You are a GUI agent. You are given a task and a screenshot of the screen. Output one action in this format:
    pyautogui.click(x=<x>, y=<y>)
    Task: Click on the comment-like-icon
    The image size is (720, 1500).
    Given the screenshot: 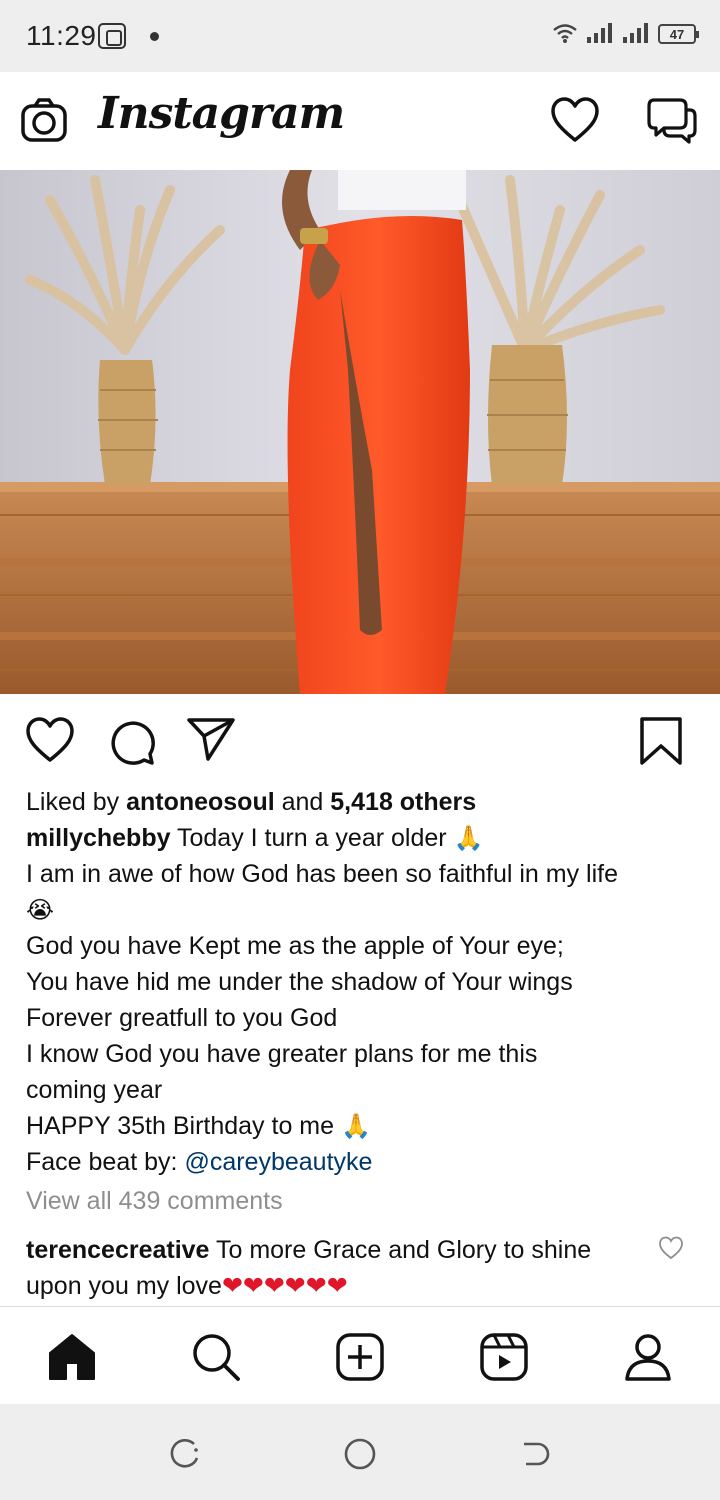 What is the action you would take?
    pyautogui.click(x=671, y=1248)
    